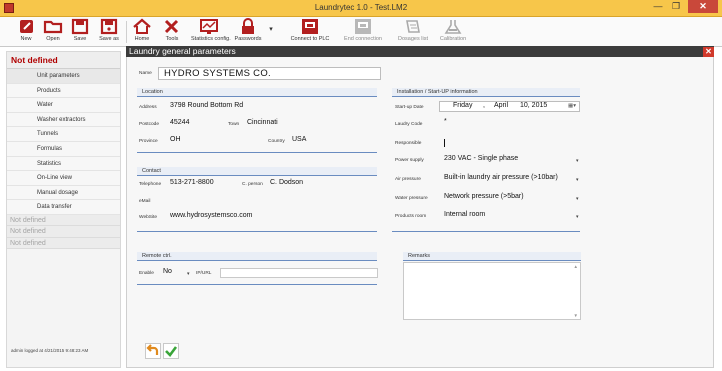  What do you see at coordinates (257, 92) in the screenshot?
I see `location-group-header: Location` at bounding box center [257, 92].